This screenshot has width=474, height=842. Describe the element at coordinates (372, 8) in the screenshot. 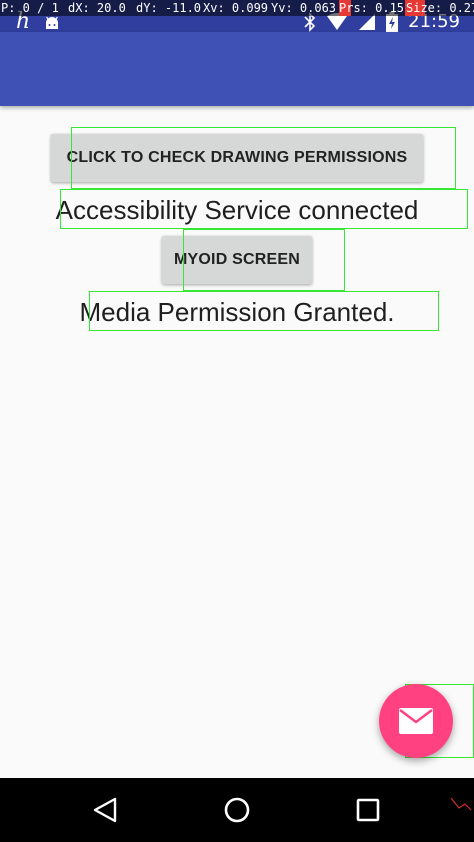

I see `overlay-pressure: Prs: 0.15` at that location.